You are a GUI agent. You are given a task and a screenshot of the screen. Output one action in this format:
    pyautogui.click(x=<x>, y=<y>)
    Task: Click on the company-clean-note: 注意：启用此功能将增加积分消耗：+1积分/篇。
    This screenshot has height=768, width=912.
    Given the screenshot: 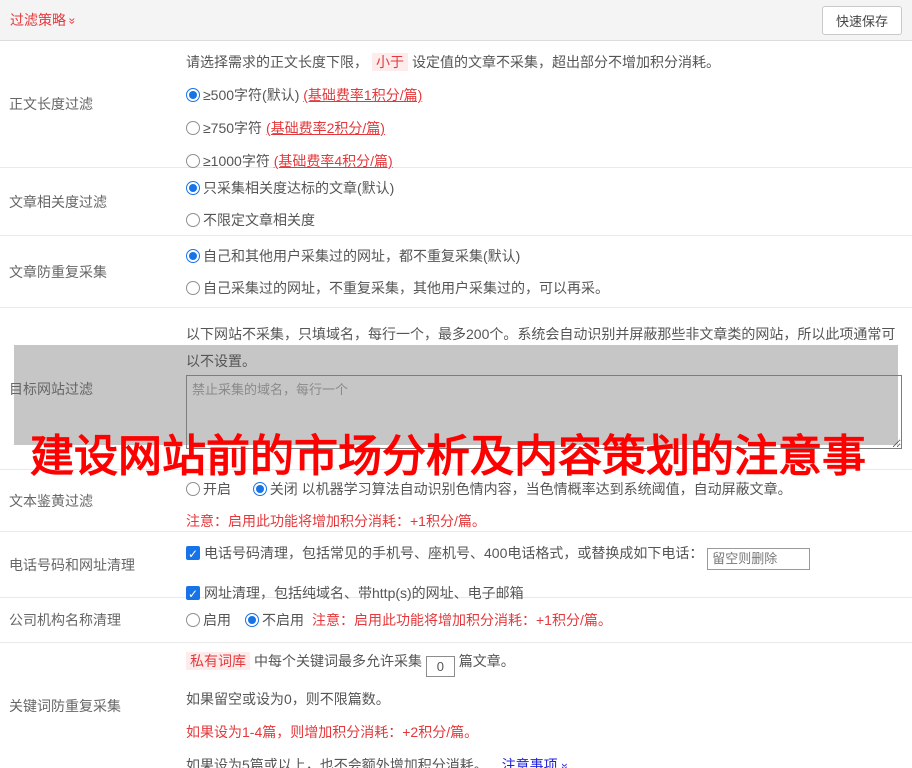 What is the action you would take?
    pyautogui.click(x=462, y=620)
    